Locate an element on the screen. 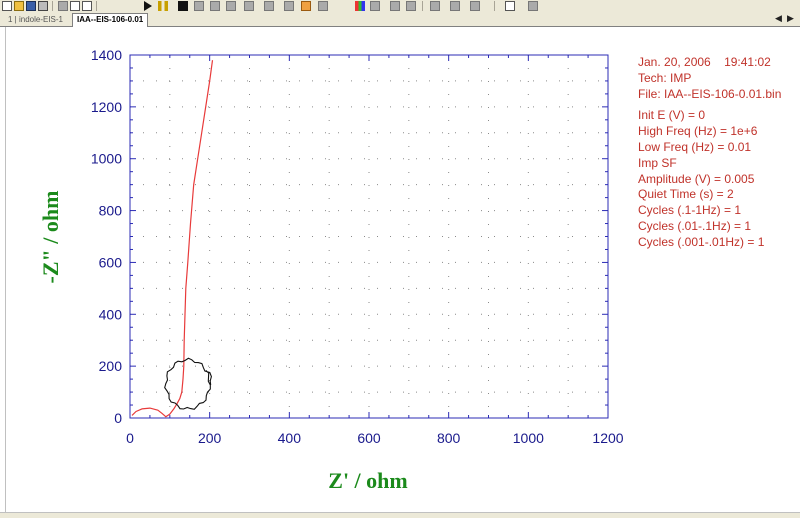 Image resolution: width=800 pixels, height=518 pixels. y-tick-label: 0 is located at coordinates (118, 418).